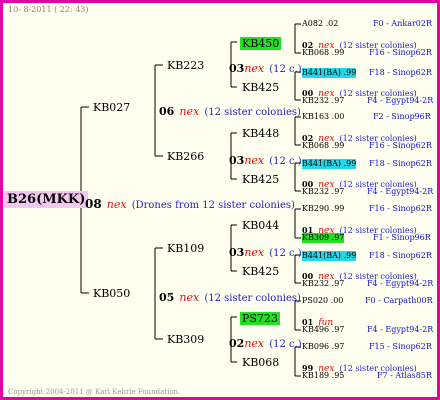  What do you see at coordinates (260, 179) in the screenshot?
I see `great-grandparent-queen-4: KB425` at bounding box center [260, 179].